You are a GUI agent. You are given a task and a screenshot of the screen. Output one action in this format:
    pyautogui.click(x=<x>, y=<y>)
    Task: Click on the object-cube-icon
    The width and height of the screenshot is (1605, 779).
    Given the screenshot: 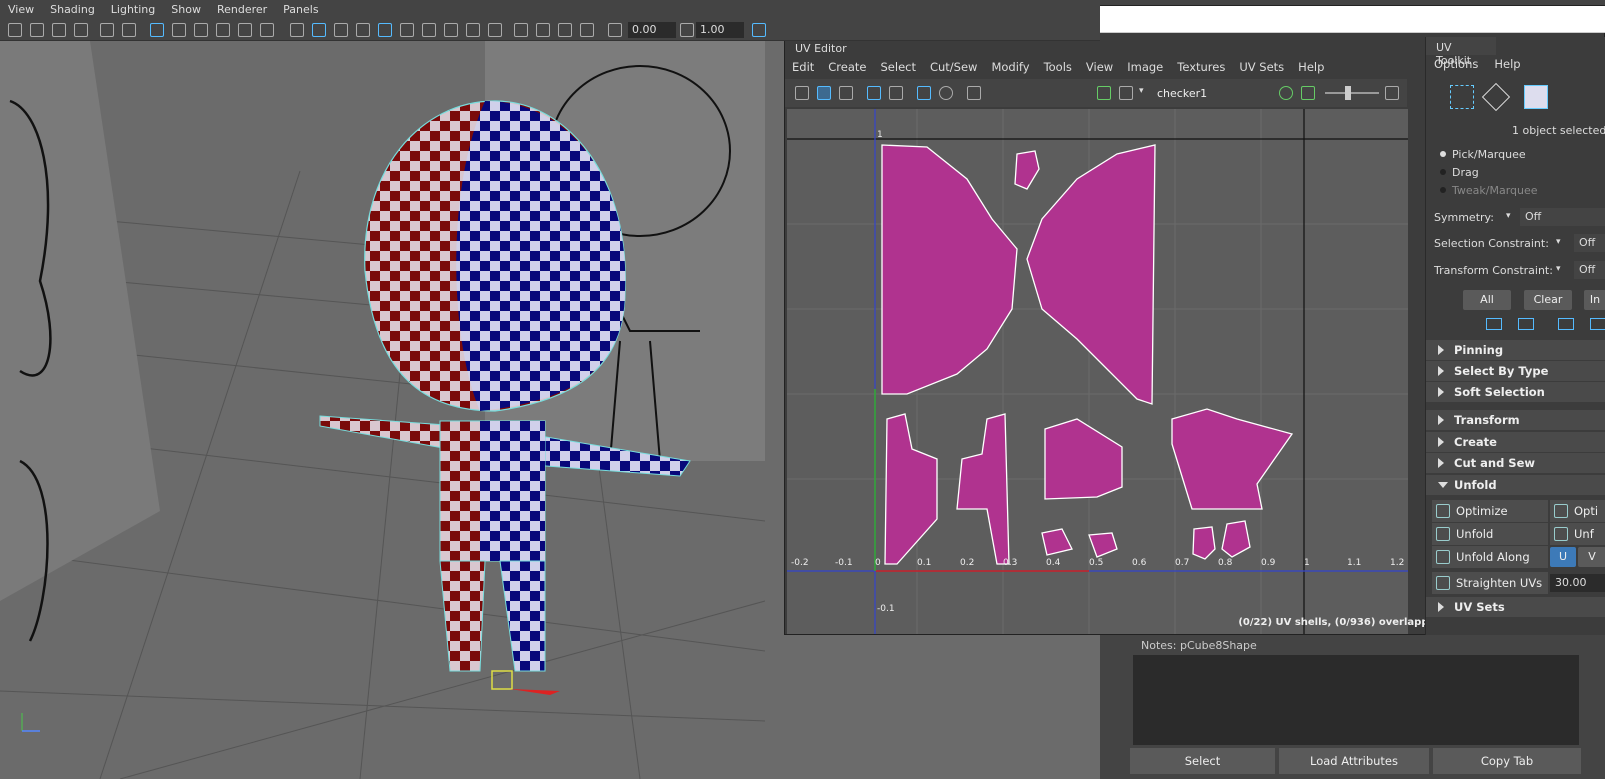 What is the action you would take?
    pyautogui.click(x=1536, y=97)
    